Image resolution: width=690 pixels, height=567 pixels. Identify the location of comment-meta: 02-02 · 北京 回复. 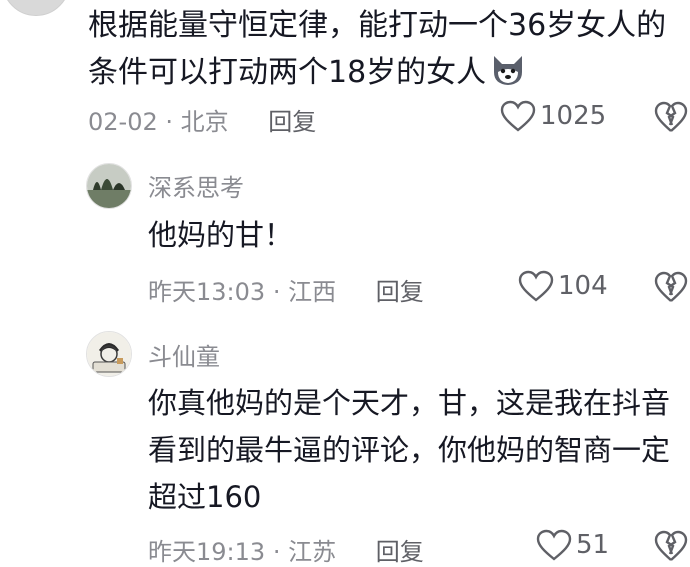
(202, 119).